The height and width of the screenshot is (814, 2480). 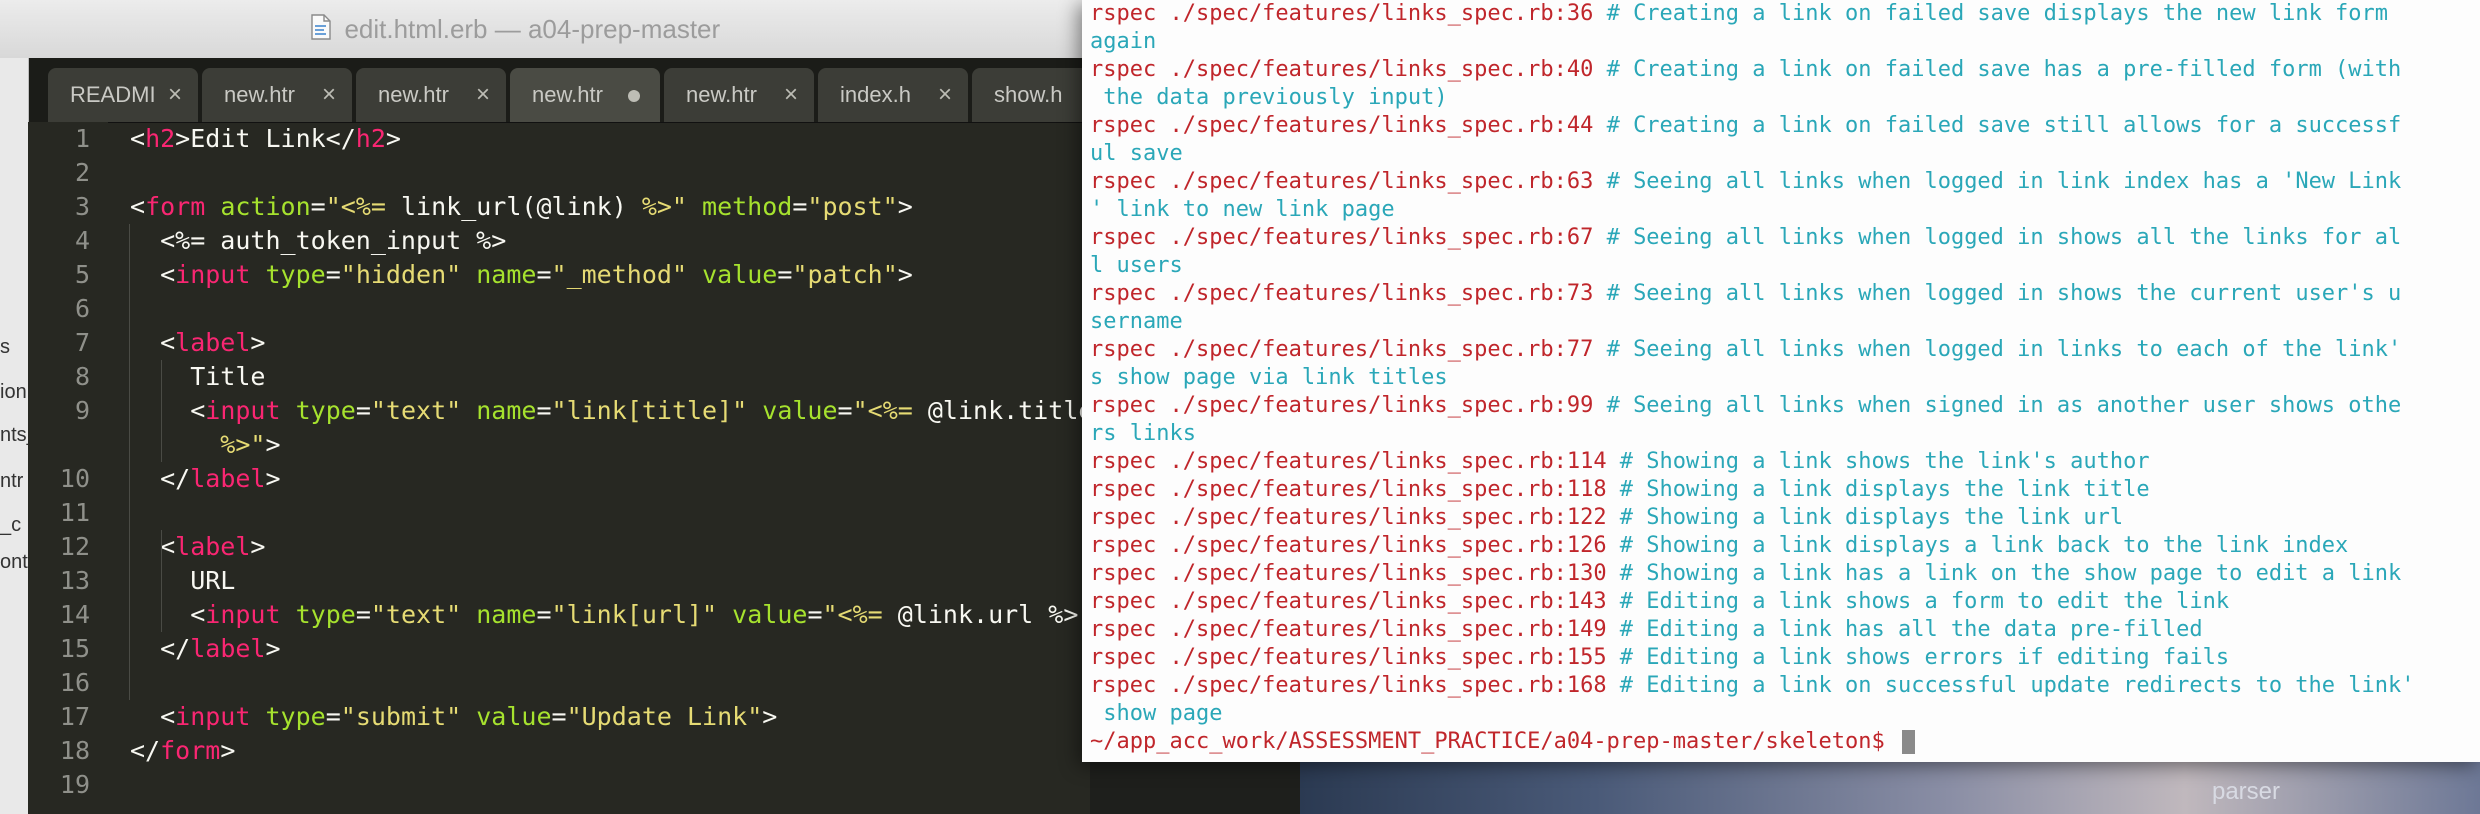 What do you see at coordinates (1136, 266) in the screenshot?
I see `terminal-line: l users` at bounding box center [1136, 266].